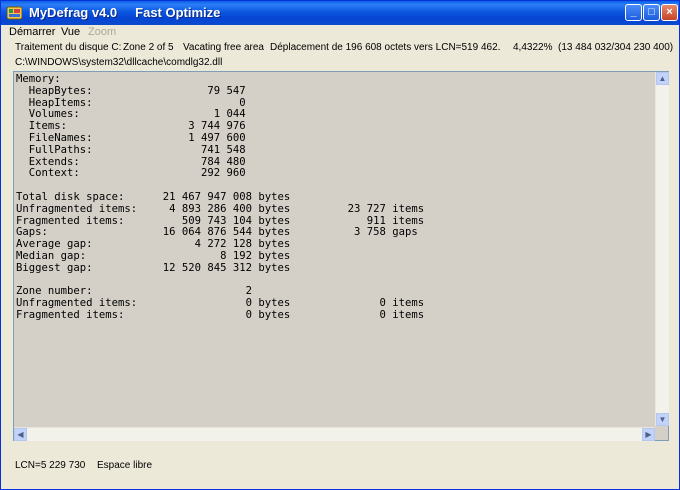 The height and width of the screenshot is (490, 680). Describe the element at coordinates (50, 465) in the screenshot. I see `status-lcn: LCN=5 229 730` at that location.